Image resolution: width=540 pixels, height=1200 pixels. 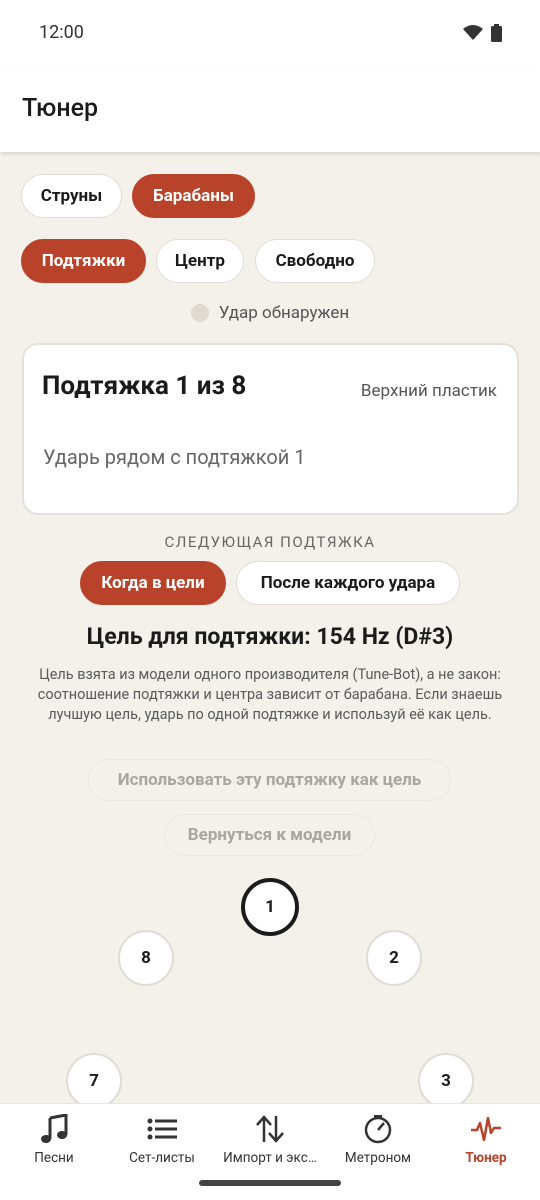 I want to click on music-note-icon, so click(x=54, y=1129).